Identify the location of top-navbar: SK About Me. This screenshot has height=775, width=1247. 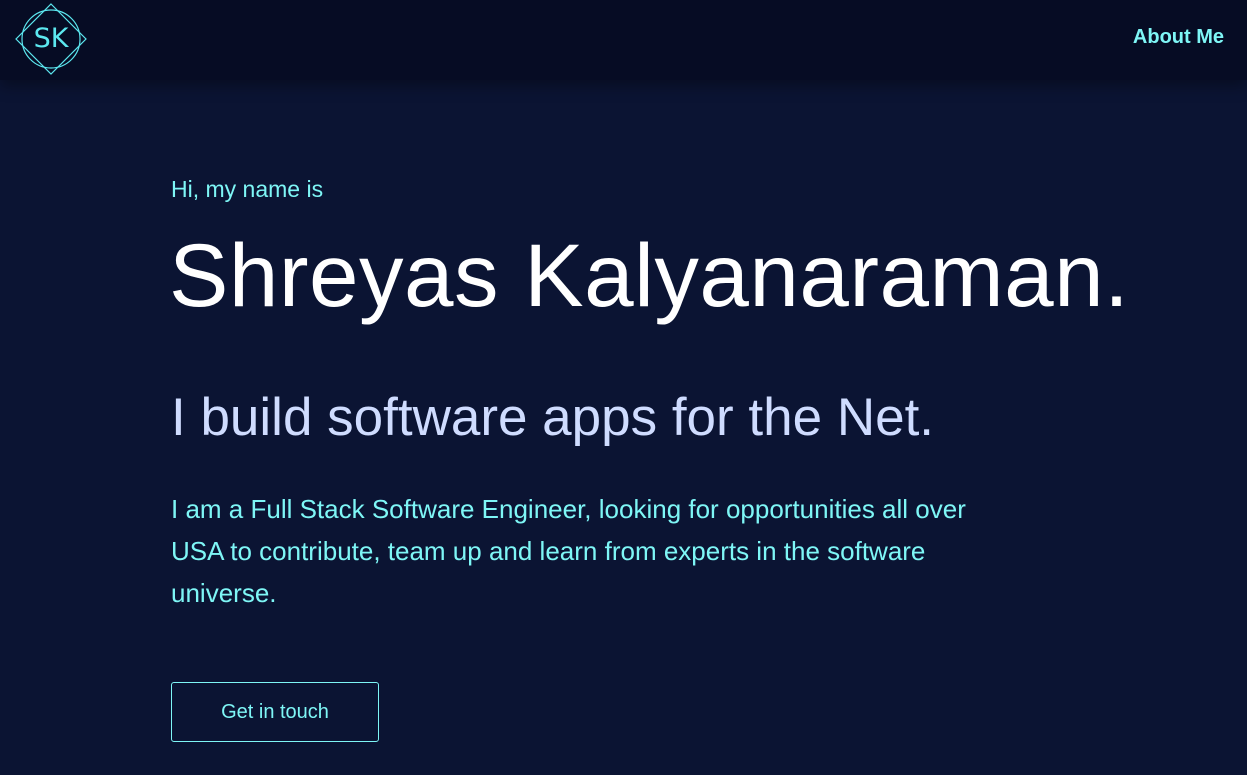
(623, 40).